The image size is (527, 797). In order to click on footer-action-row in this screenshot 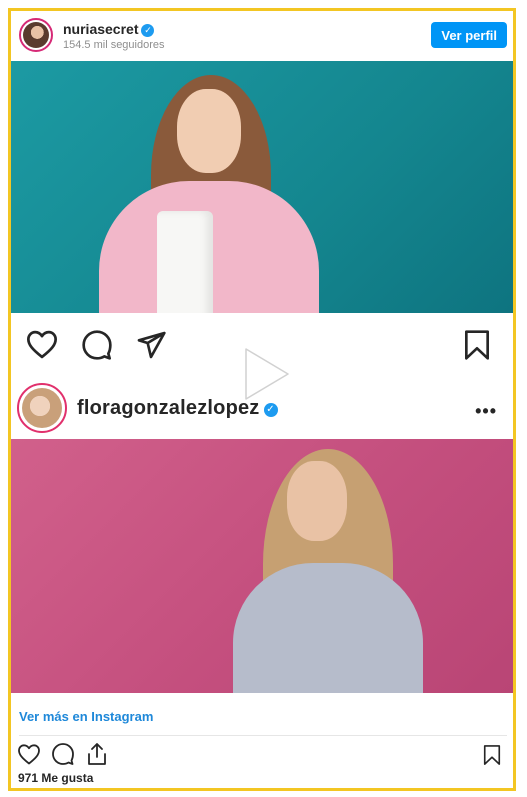, I will do `click(262, 756)`.